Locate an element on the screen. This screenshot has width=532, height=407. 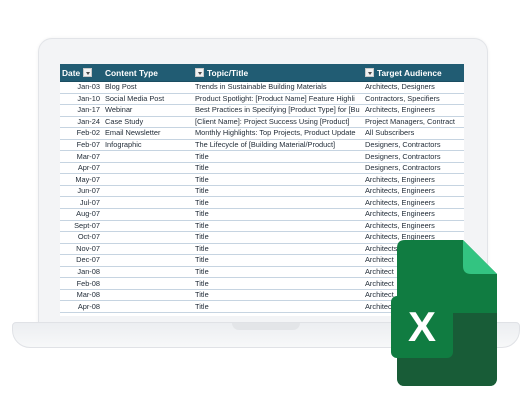
cell-date: Feb-07 is located at coordinates (81, 145).